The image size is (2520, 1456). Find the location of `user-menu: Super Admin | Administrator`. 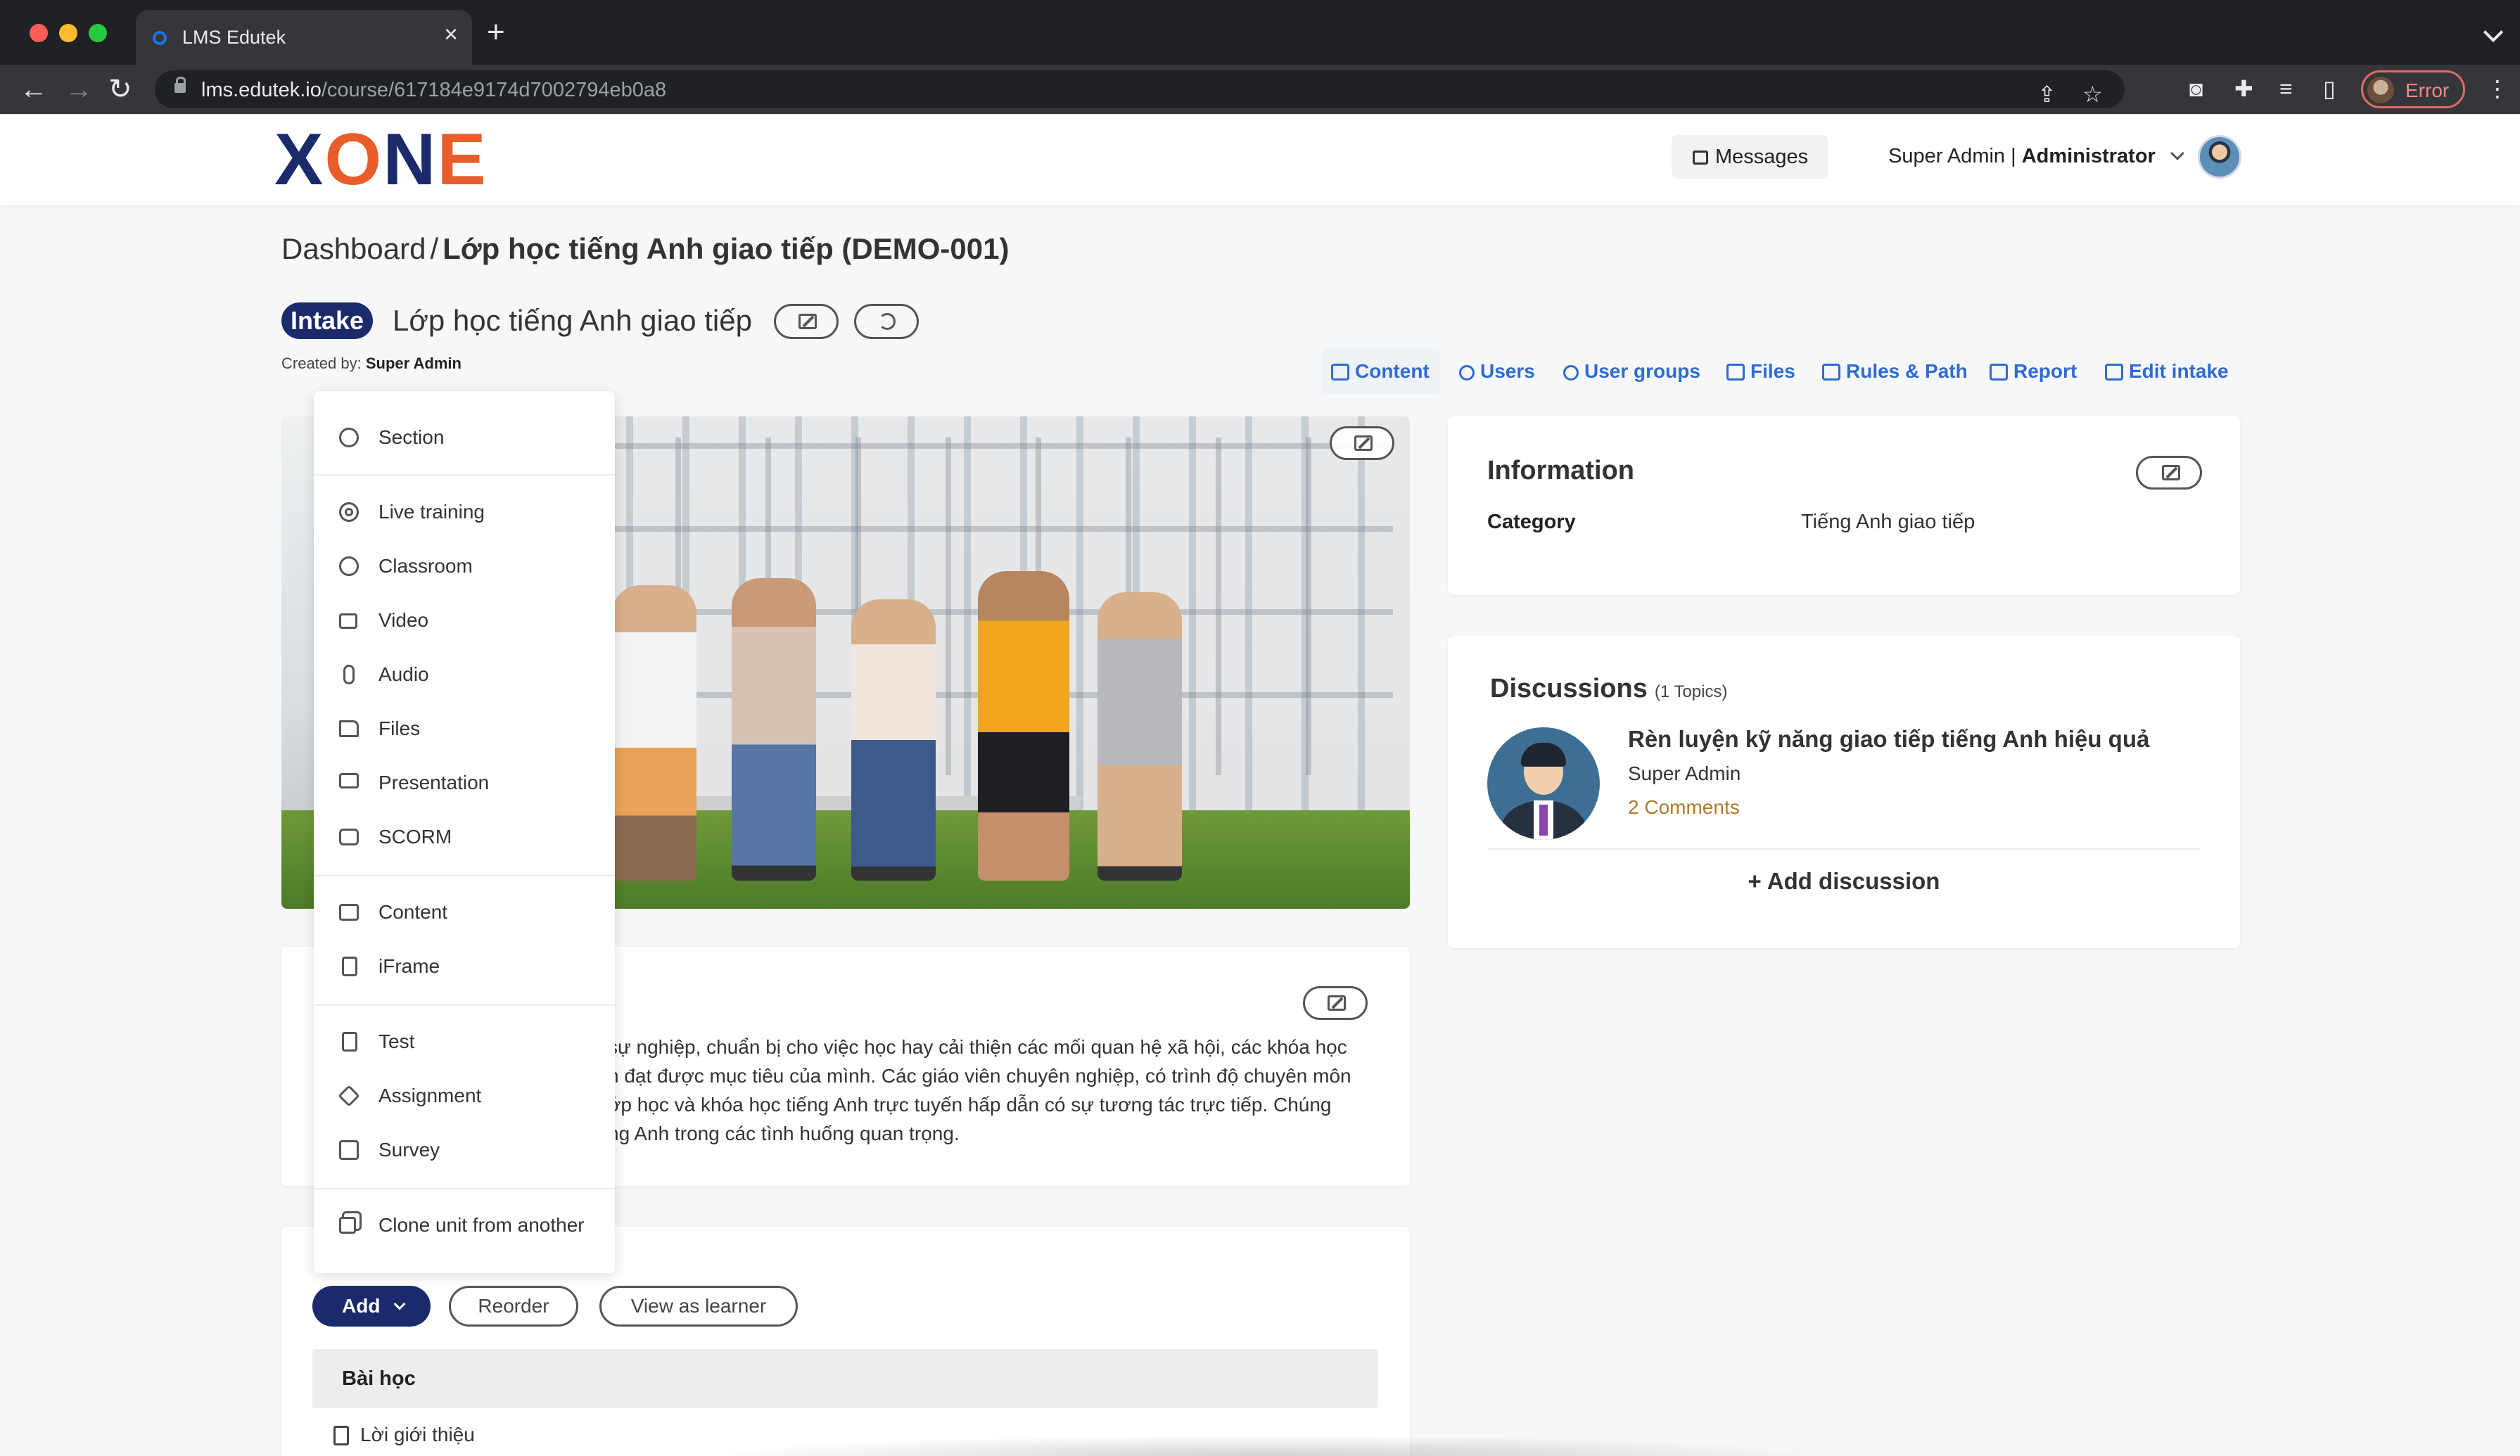

user-menu: Super Admin | Administrator is located at coordinates (2036, 156).